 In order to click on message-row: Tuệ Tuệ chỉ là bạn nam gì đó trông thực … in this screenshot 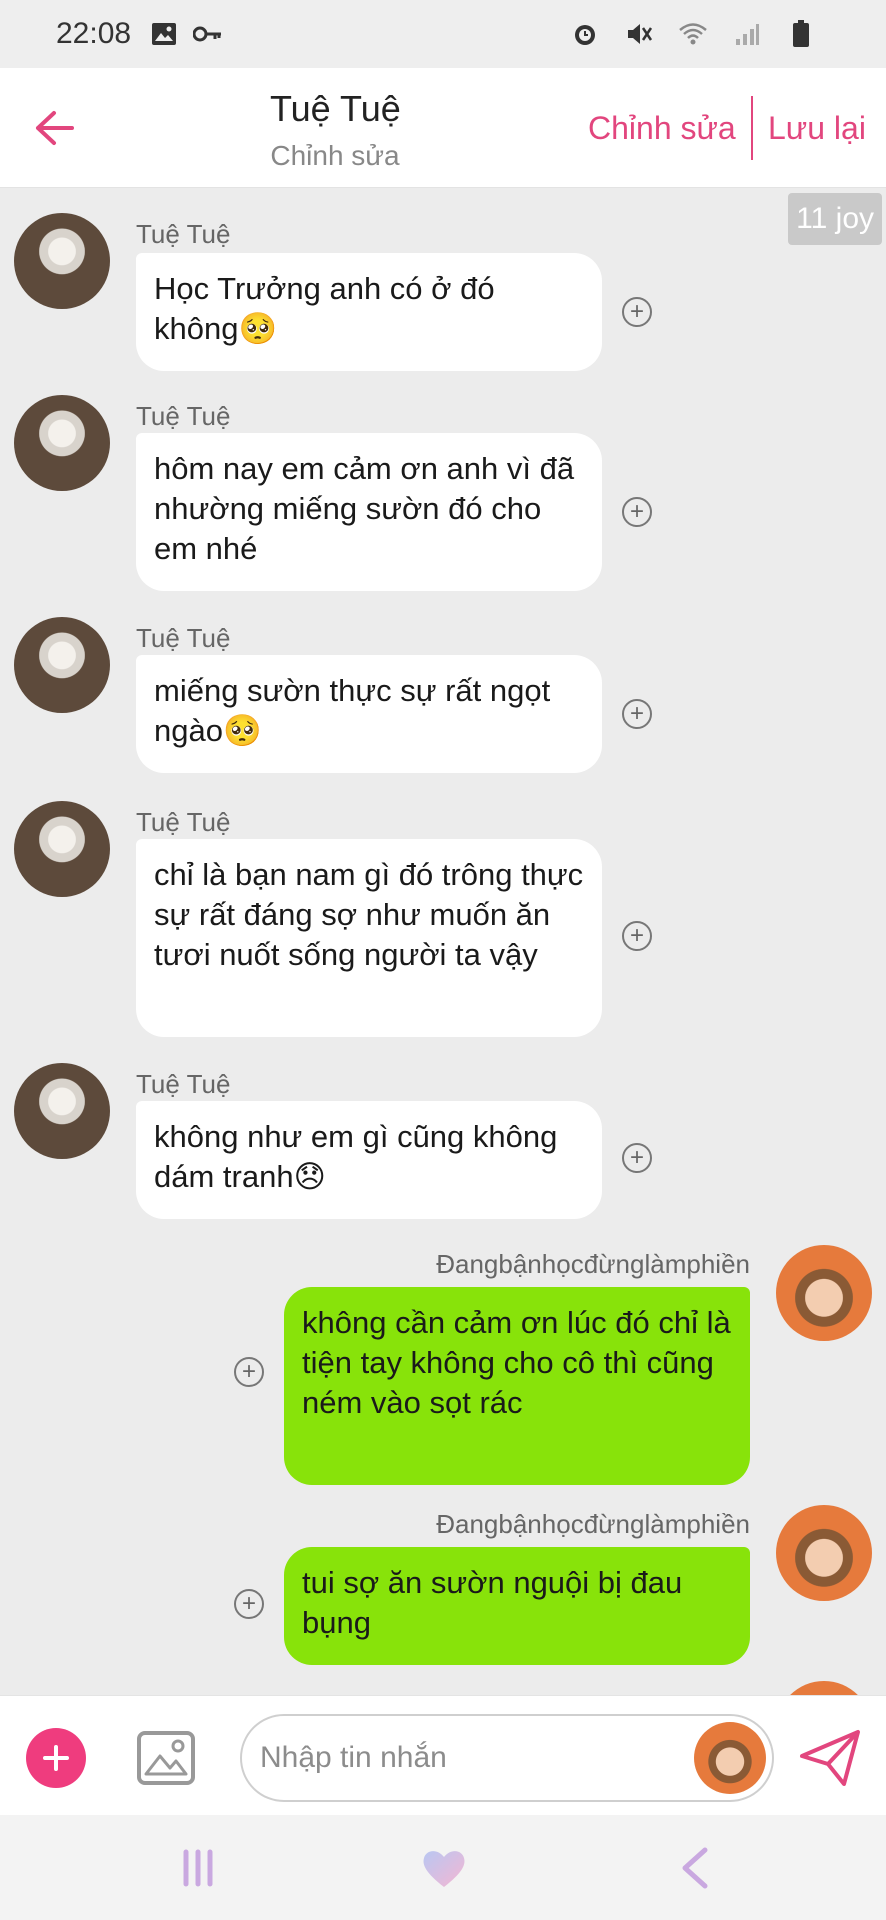, I will do `click(443, 914)`.